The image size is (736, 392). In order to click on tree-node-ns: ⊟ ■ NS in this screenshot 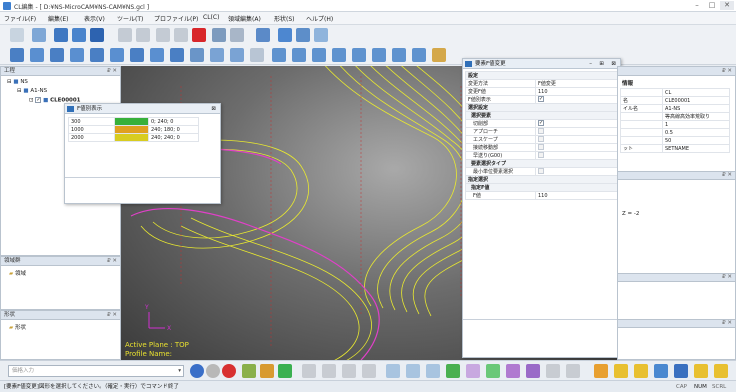, I will do `click(17, 82)`.